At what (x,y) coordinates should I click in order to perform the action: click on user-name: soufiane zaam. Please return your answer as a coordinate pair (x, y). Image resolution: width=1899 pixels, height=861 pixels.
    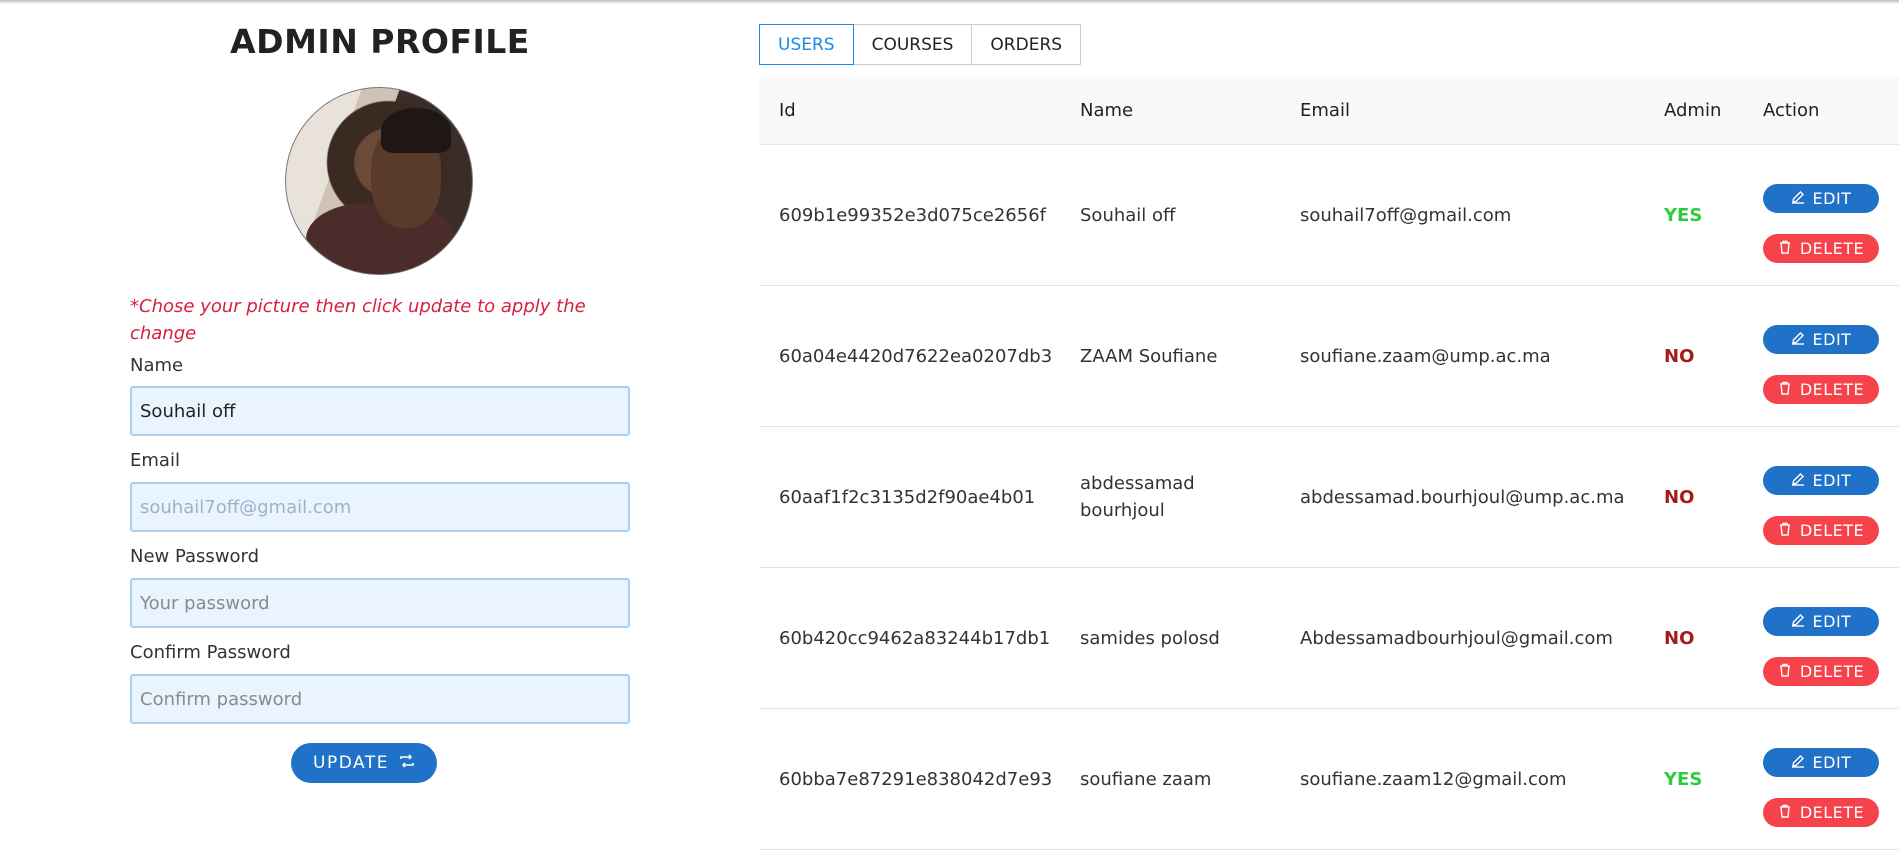
    Looking at the image, I should click on (1146, 779).